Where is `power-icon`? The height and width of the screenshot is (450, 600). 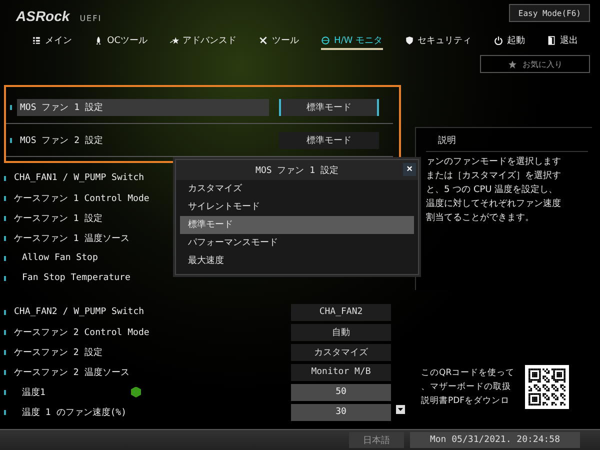 power-icon is located at coordinates (498, 40).